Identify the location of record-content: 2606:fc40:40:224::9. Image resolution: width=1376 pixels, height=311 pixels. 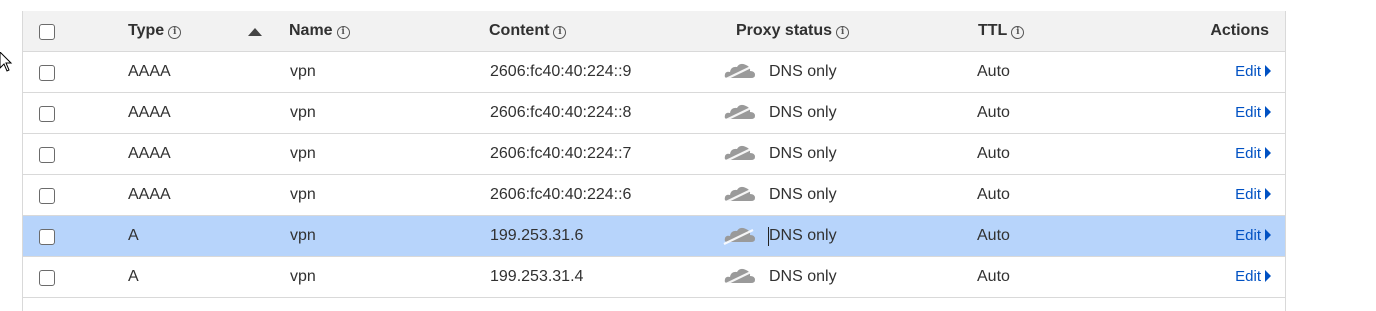
(561, 71).